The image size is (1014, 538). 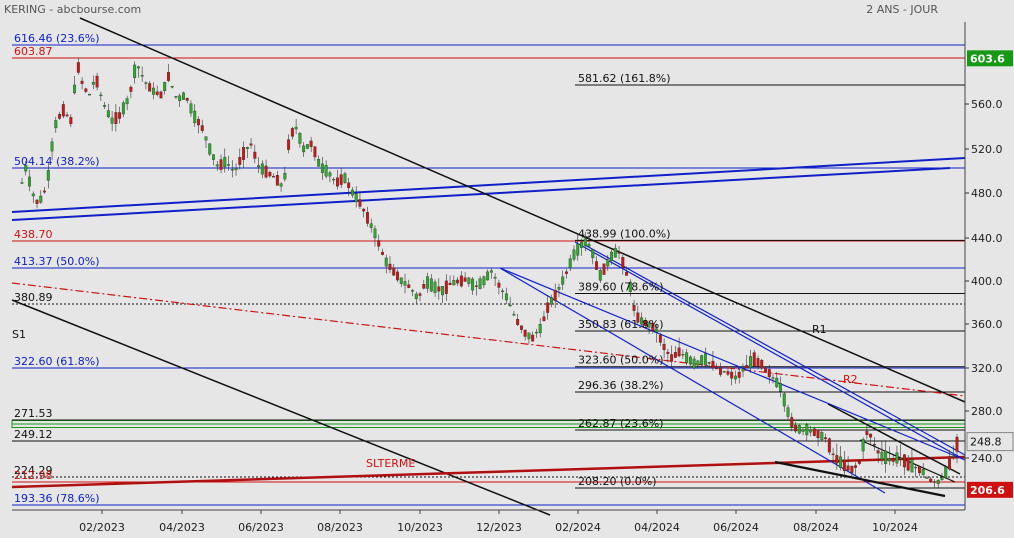 What do you see at coordinates (987, 58) in the screenshot?
I see `max-price-text: 603.6` at bounding box center [987, 58].